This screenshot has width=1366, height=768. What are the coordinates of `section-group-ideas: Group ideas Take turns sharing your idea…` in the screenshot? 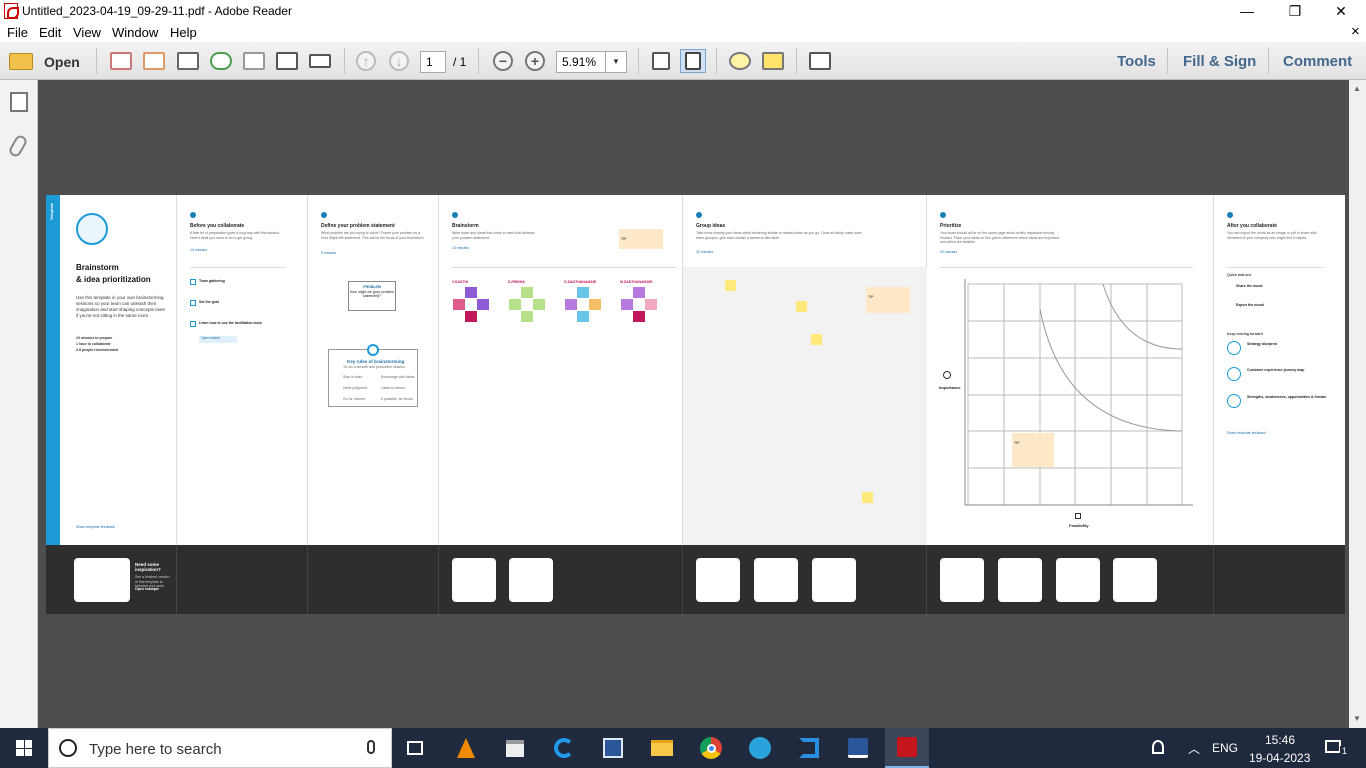 It's located at (805, 370).